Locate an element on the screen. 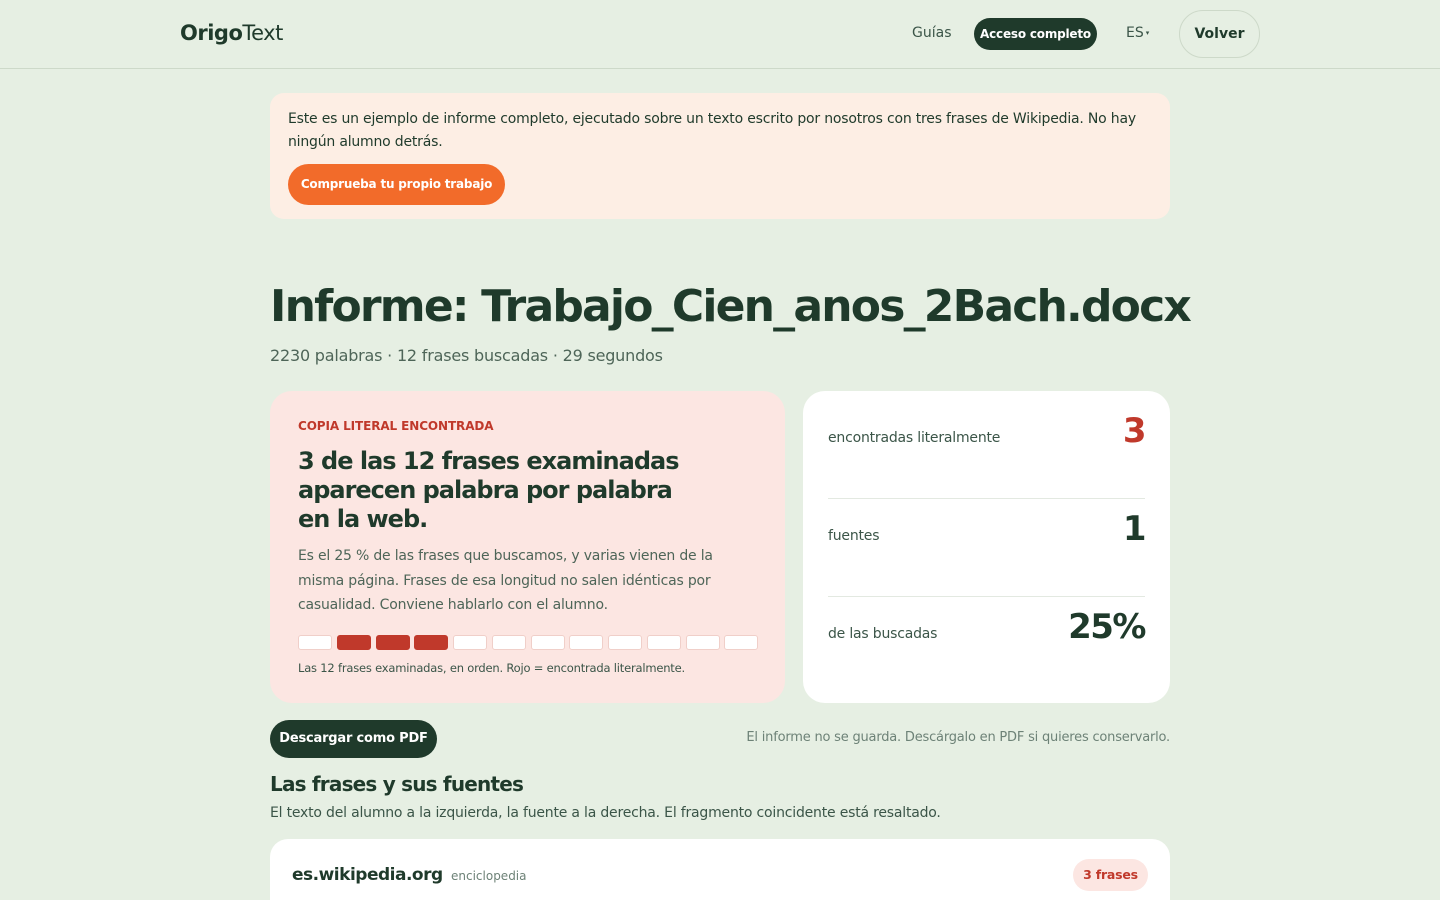 This screenshot has width=1440, height=900. download-pdf-button: Descargar como PDF is located at coordinates (353, 739).